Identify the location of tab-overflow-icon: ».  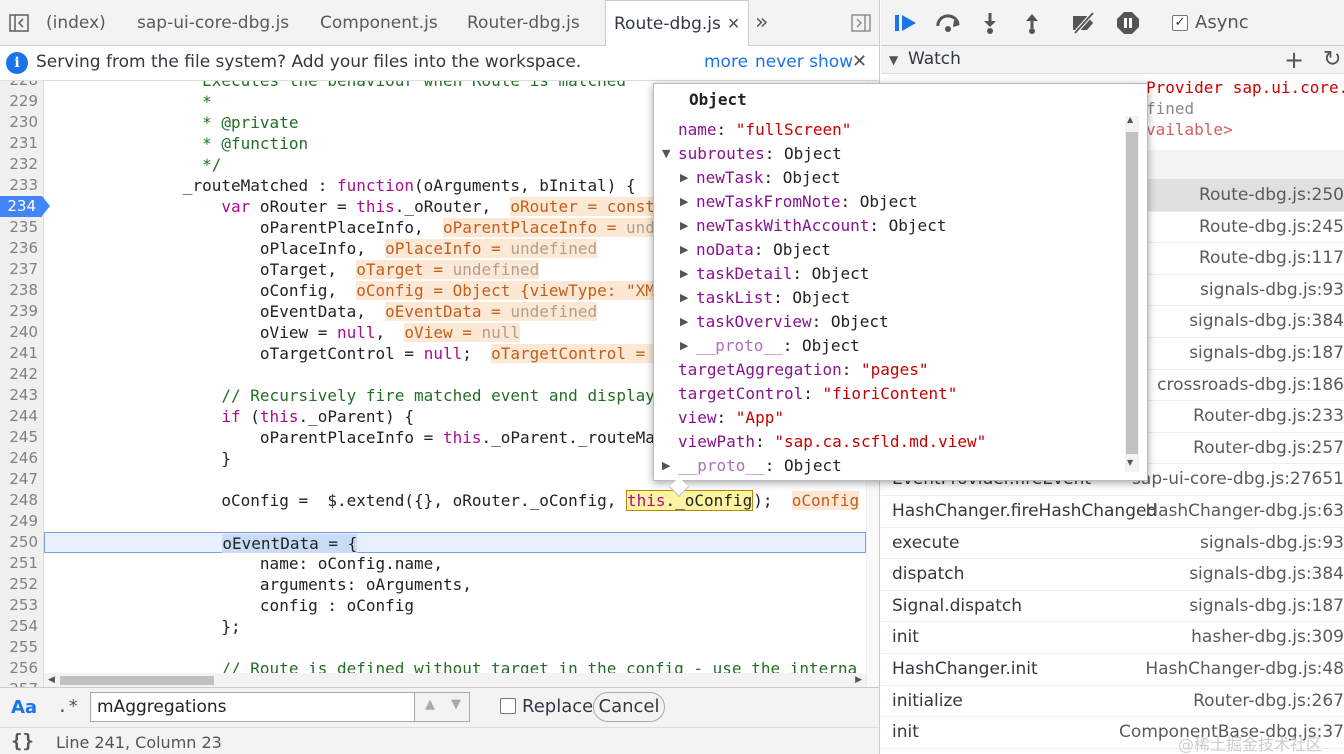
(761, 23).